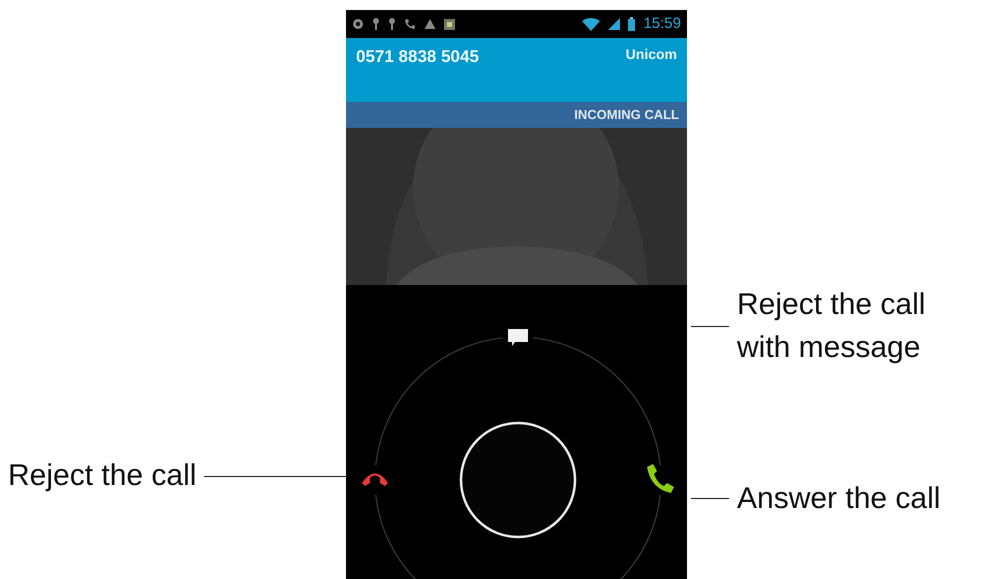  Describe the element at coordinates (449, 24) in the screenshot. I see `image-icon` at that location.